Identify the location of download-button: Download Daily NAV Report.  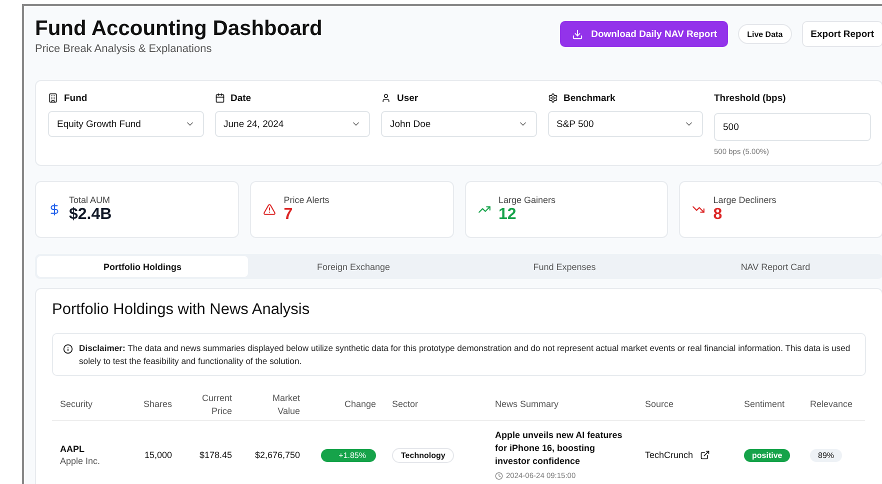
(644, 34).